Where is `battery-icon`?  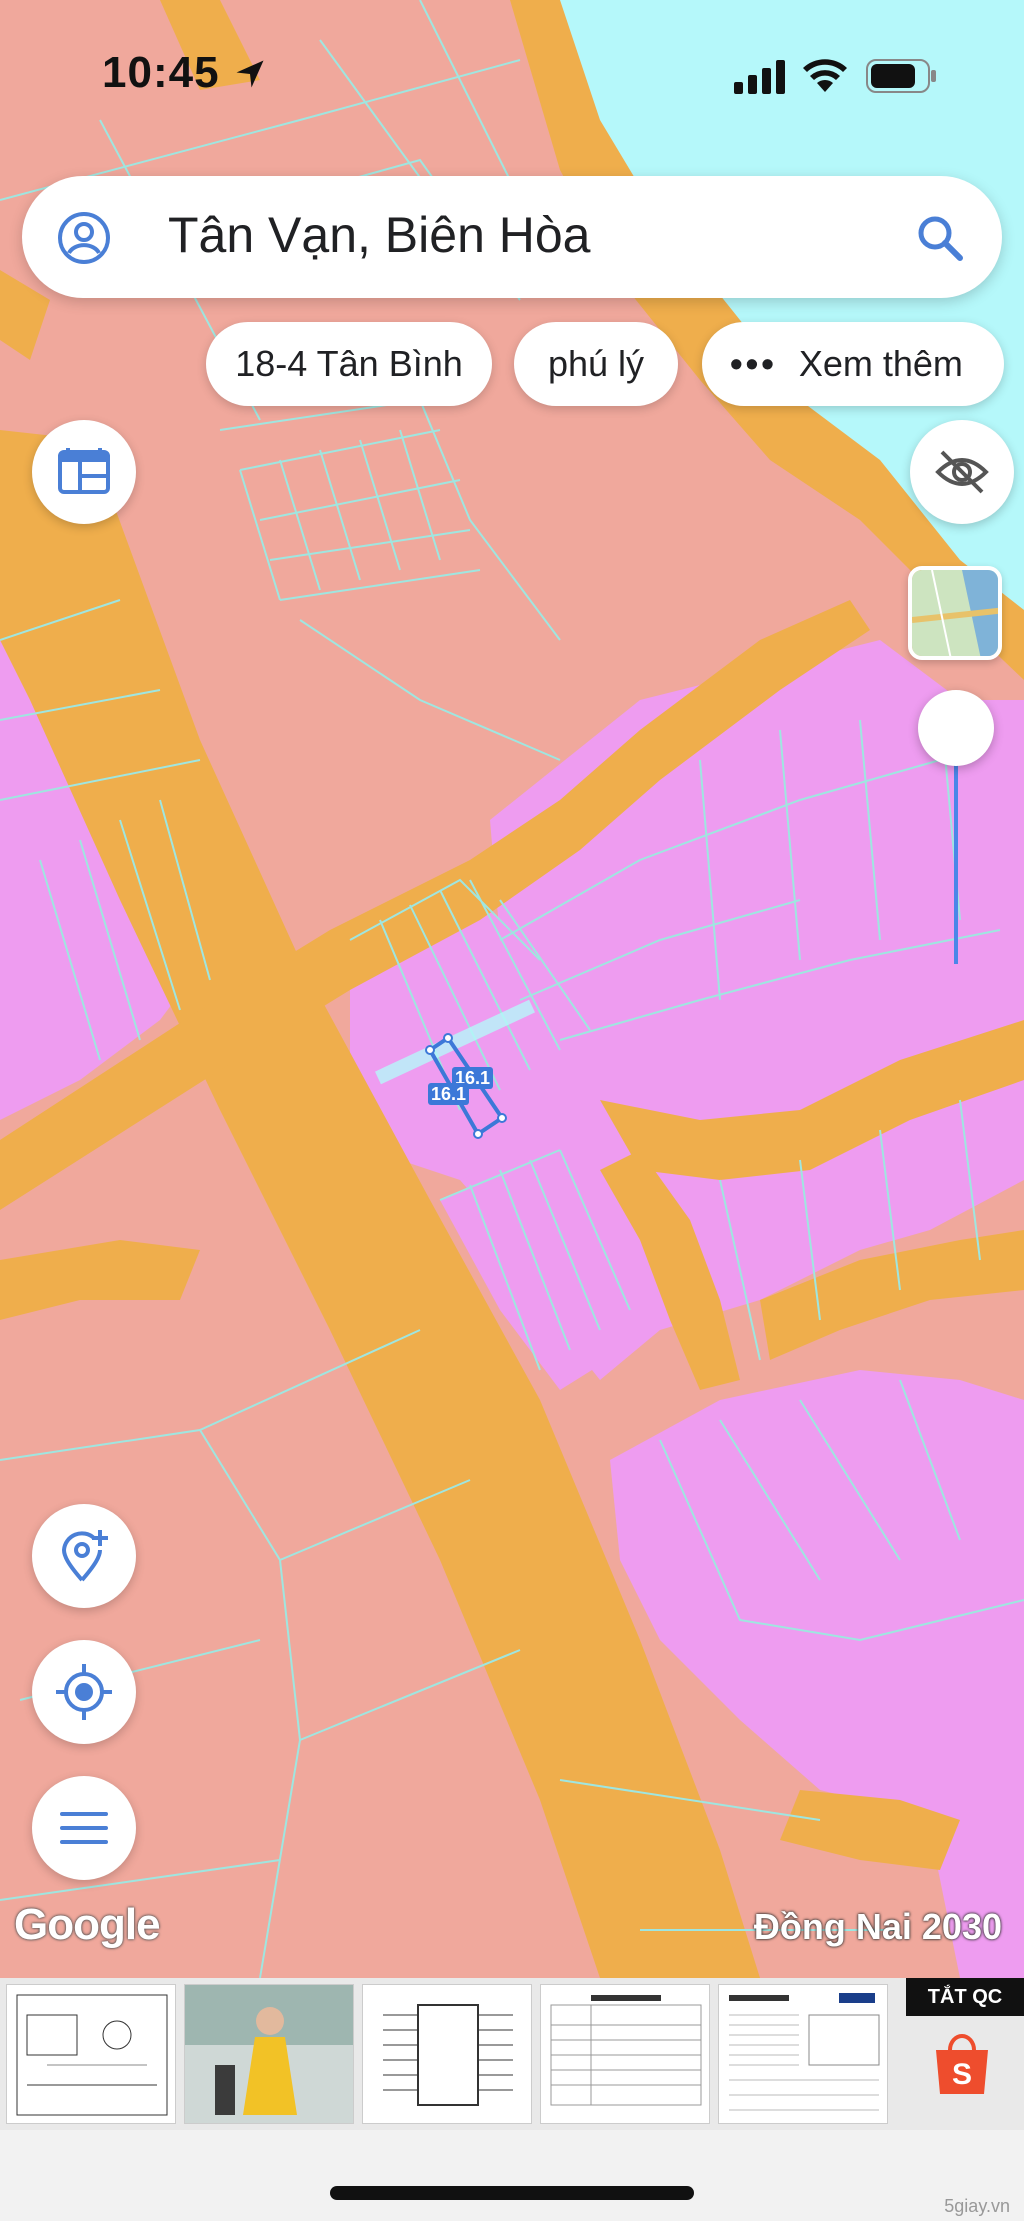 battery-icon is located at coordinates (901, 76).